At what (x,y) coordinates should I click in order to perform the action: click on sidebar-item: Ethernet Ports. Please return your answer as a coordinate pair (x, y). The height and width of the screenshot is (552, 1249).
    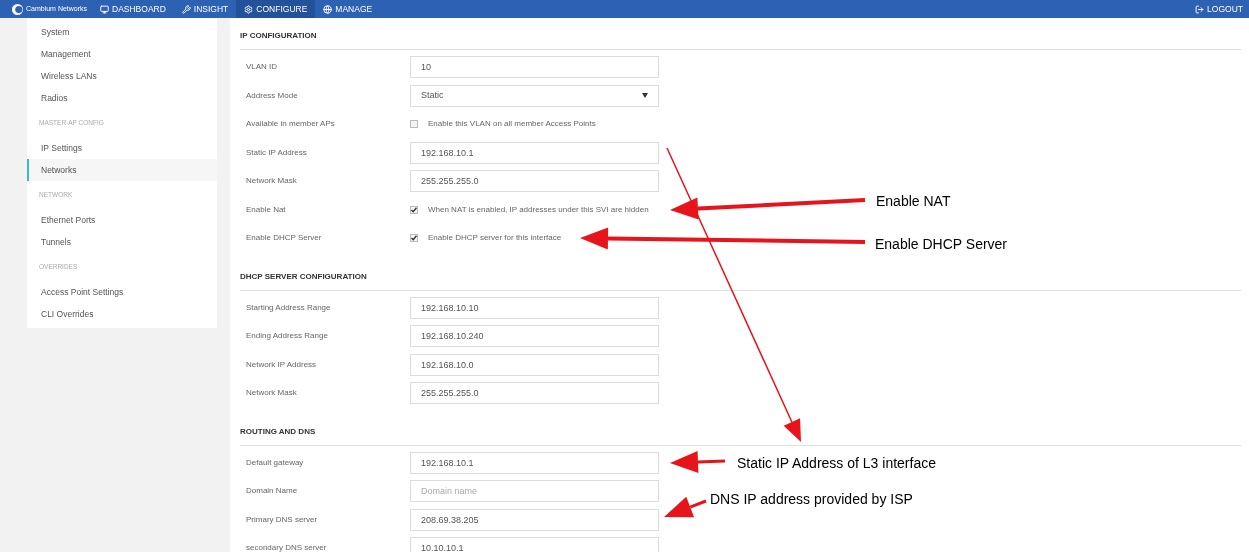
    Looking at the image, I should click on (122, 220).